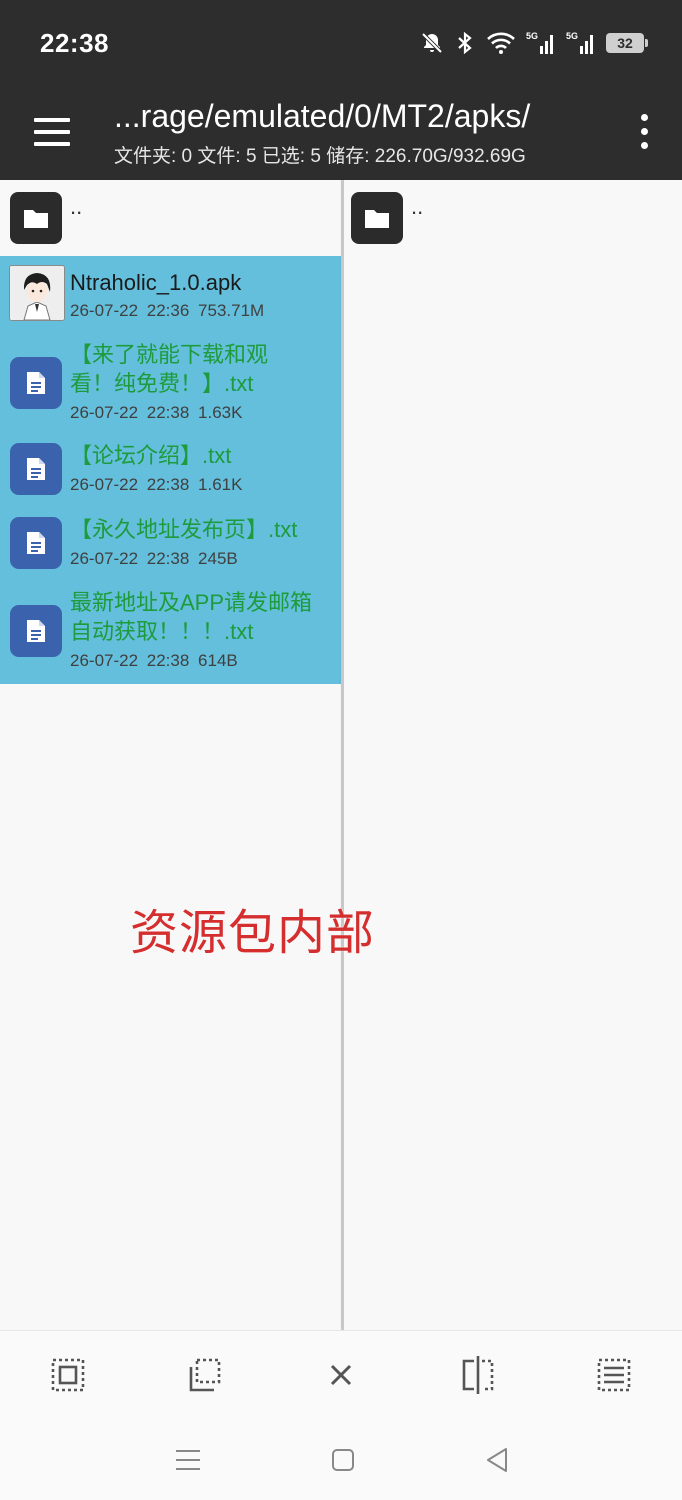 This screenshot has width=682, height=1500. What do you see at coordinates (204, 1375) in the screenshot?
I see `select-copy-icon` at bounding box center [204, 1375].